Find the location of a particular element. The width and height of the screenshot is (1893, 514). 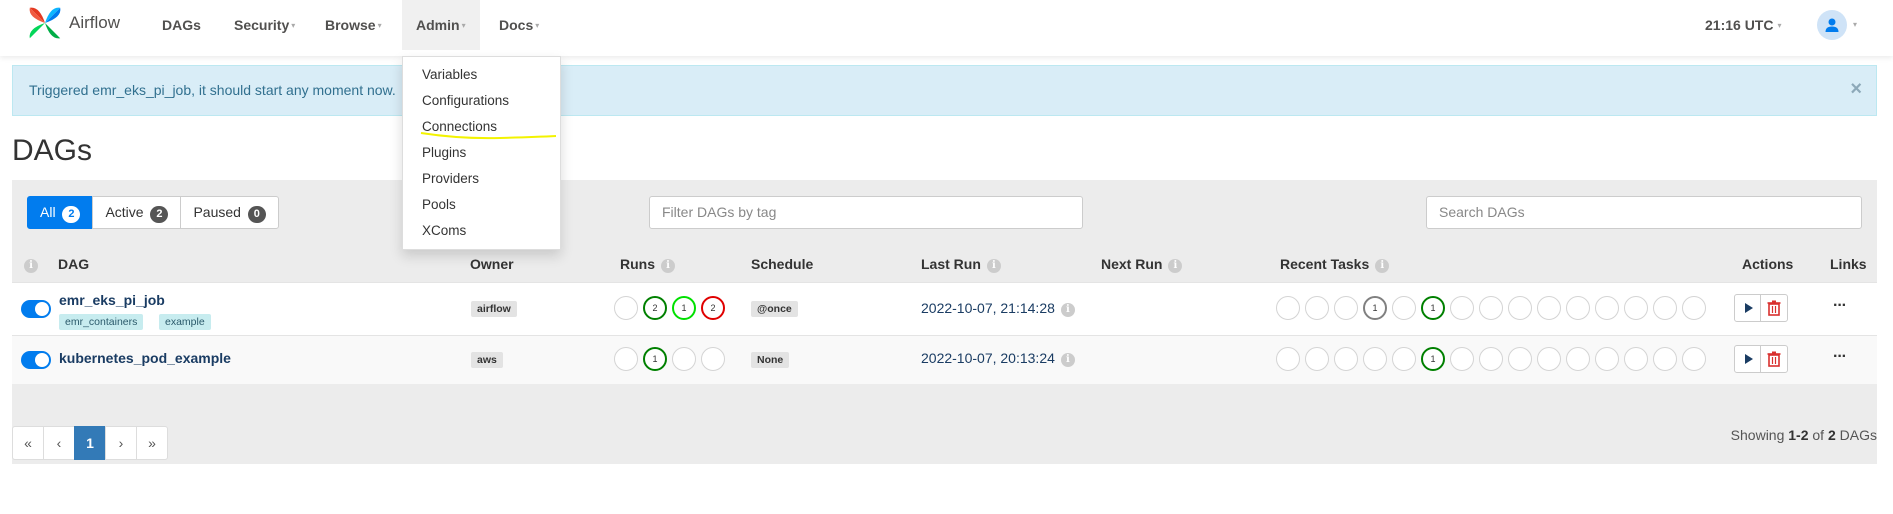

page-current-button: 1 is located at coordinates (90, 443).